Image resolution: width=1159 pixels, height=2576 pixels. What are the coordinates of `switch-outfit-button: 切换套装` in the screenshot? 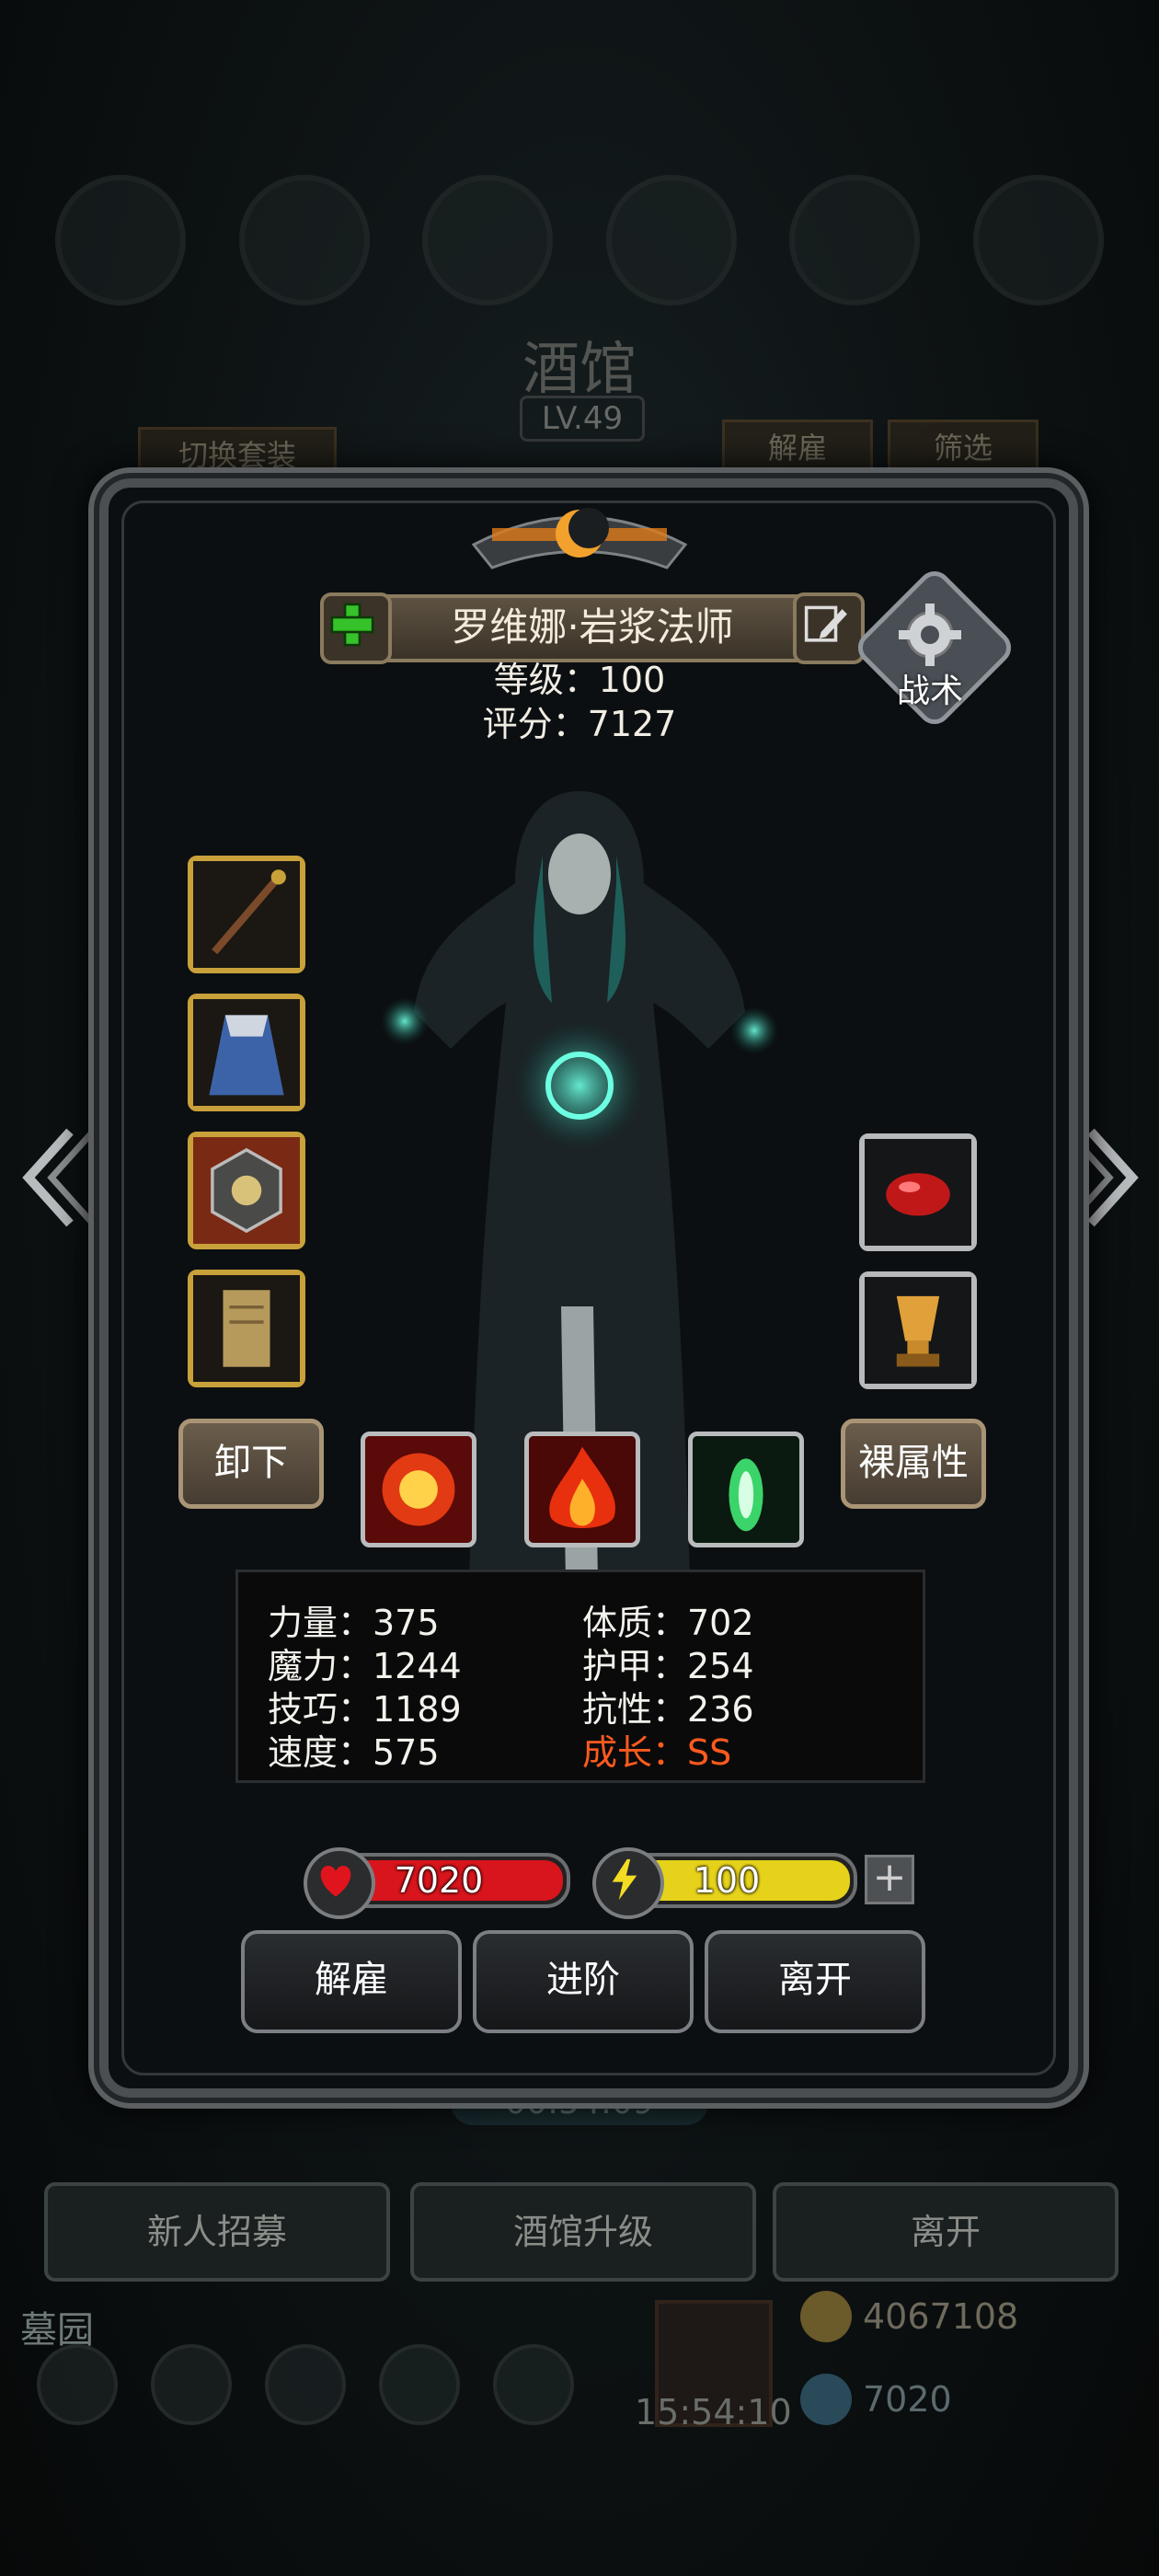 It's located at (237, 455).